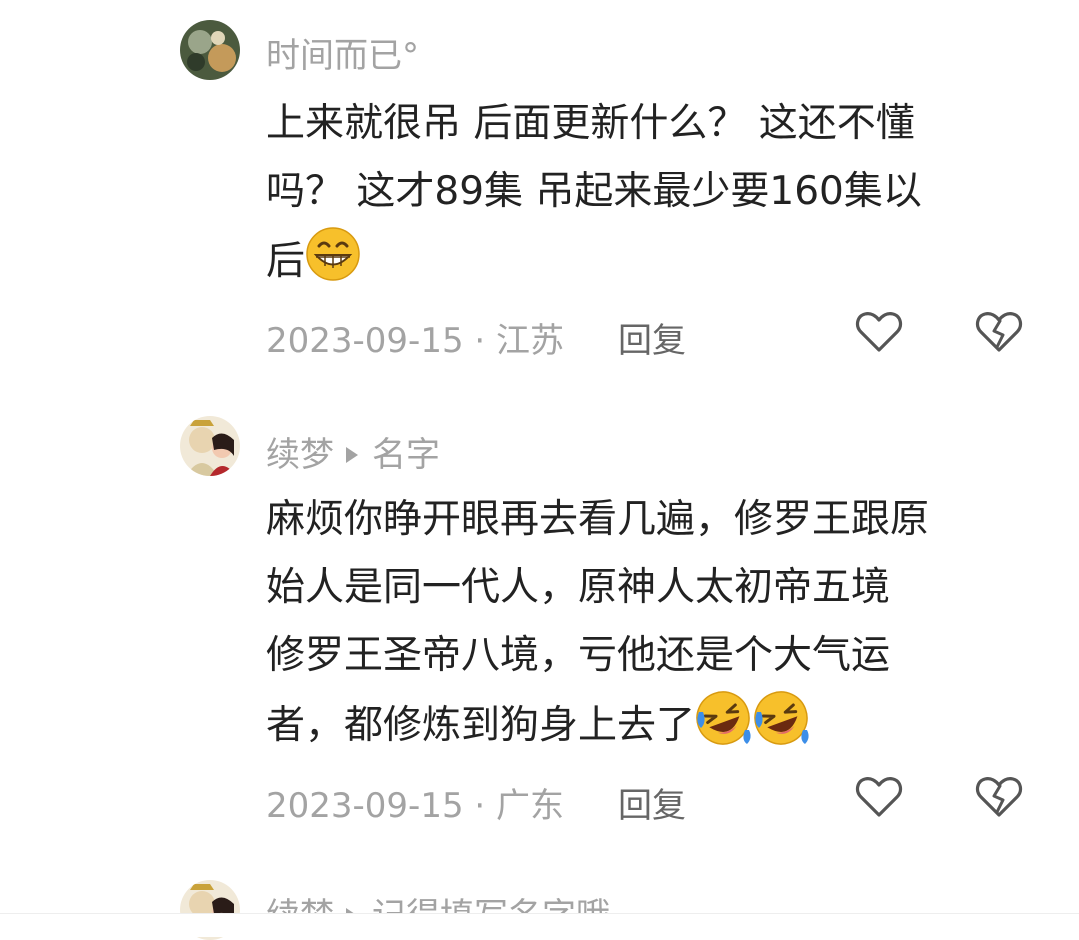 The image size is (1079, 940). I want to click on reply-to-username: 名字, so click(406, 455).